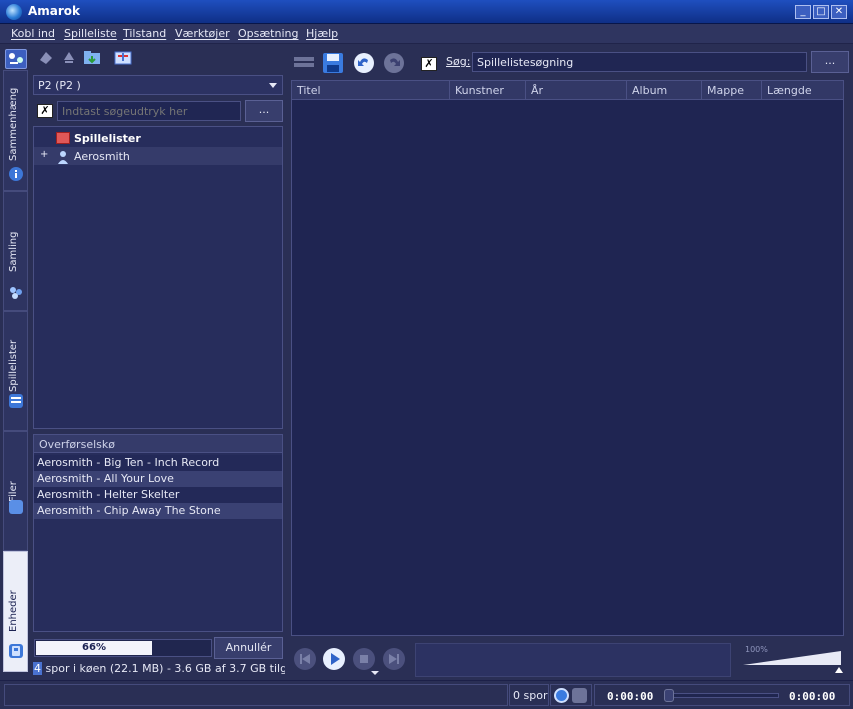 The height and width of the screenshot is (709, 853). I want to click on analyzer, so click(573, 660).